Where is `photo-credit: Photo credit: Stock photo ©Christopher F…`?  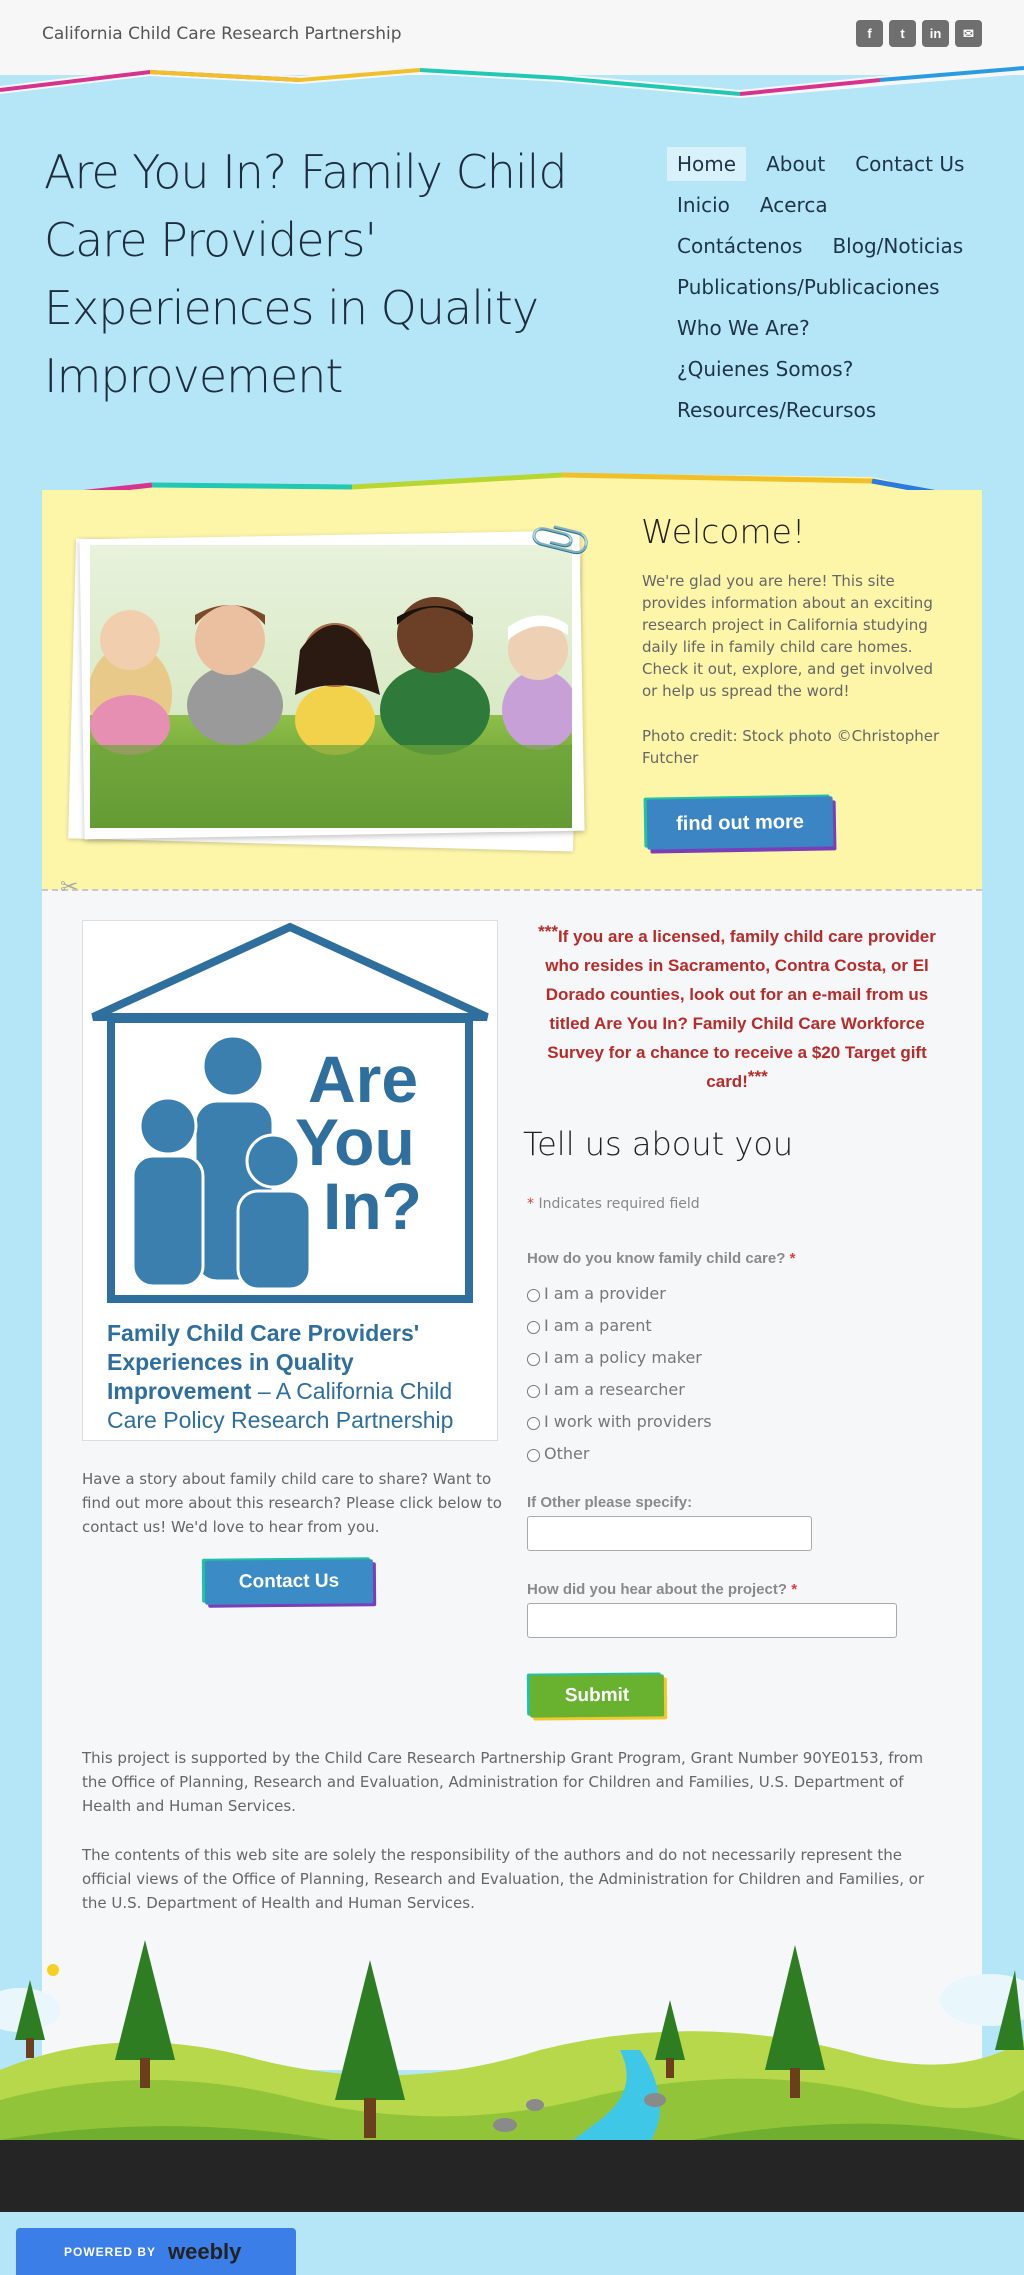
photo-credit: Photo credit: Stock photo ©Christopher F… is located at coordinates (791, 747).